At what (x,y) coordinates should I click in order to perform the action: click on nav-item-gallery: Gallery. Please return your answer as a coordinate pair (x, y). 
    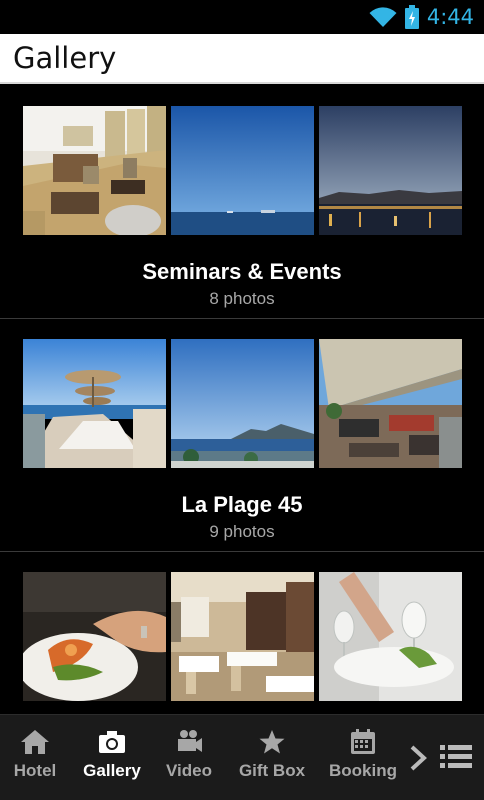
    Looking at the image, I should click on (112, 757).